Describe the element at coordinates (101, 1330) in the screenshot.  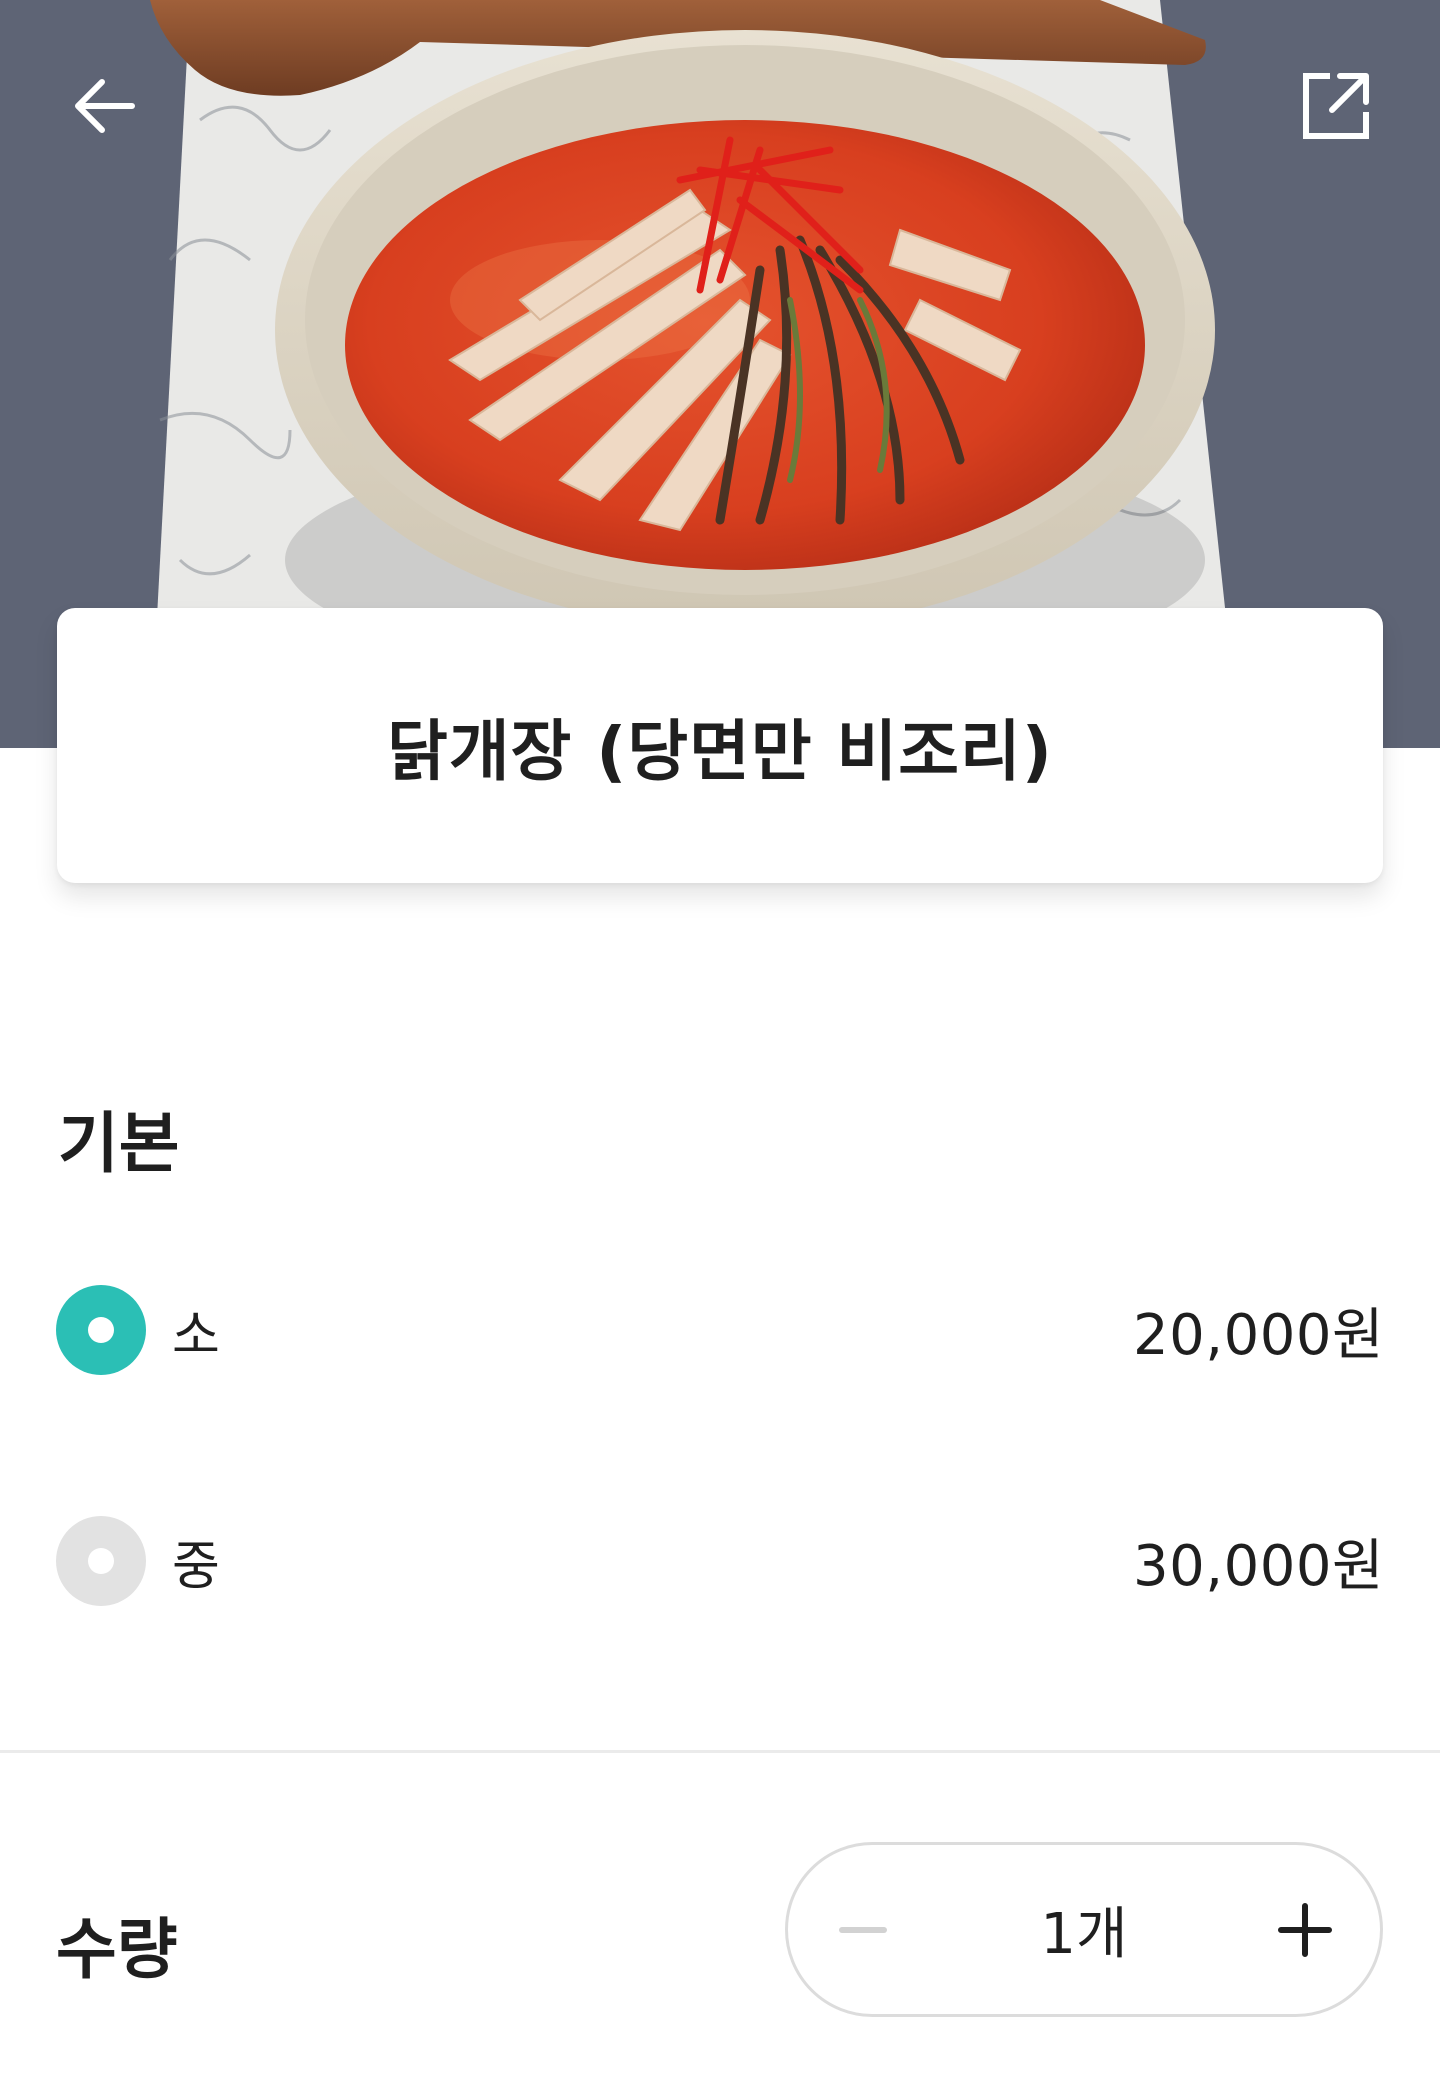
I see `radio-selected` at that location.